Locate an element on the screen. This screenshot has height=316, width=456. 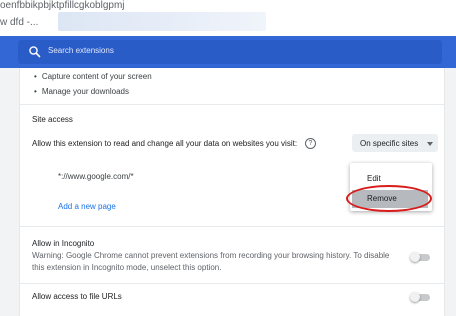
annotation-circle is located at coordinates (389, 198).